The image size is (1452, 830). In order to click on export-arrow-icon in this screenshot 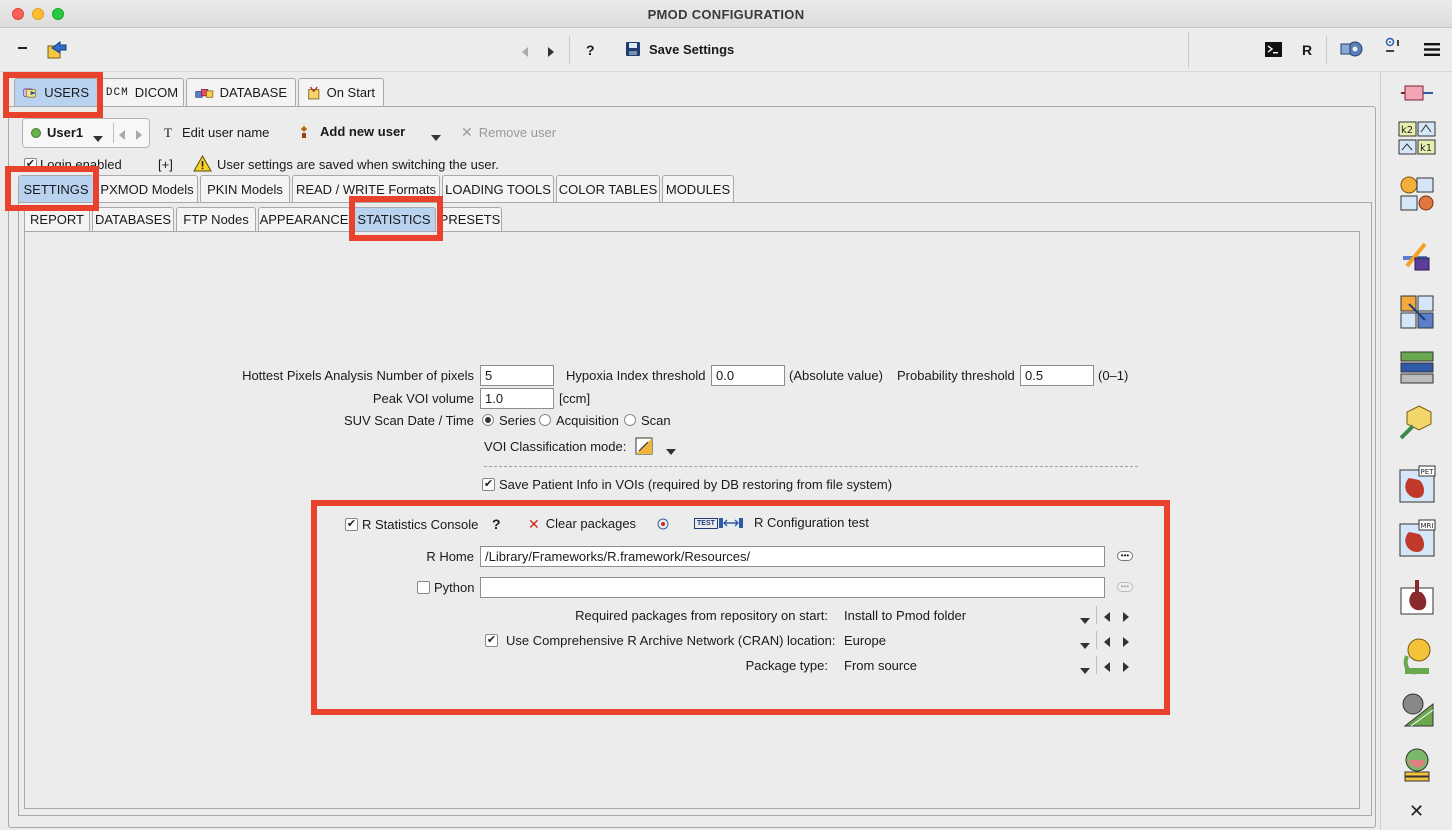, I will do `click(57, 49)`.